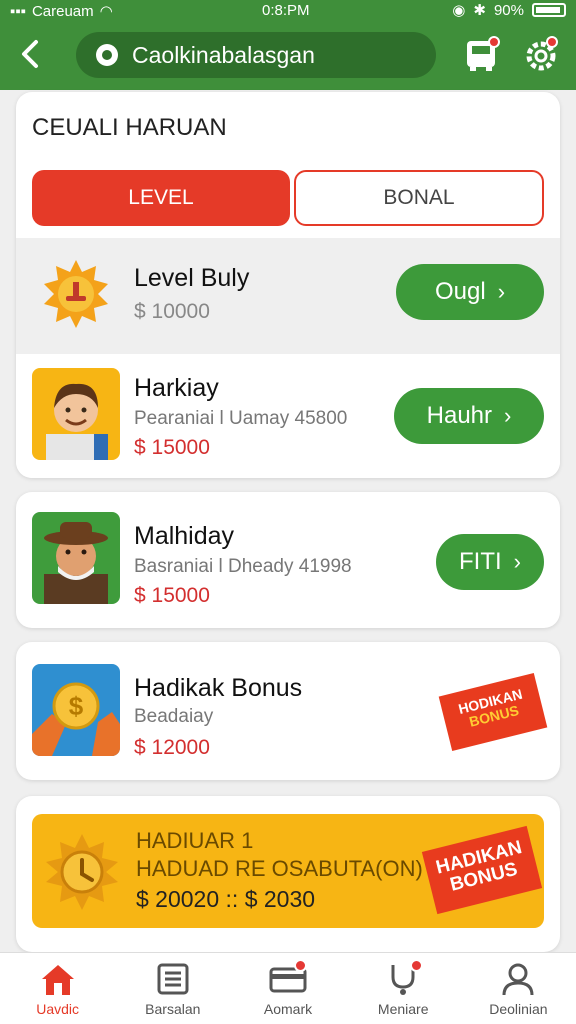 The width and height of the screenshot is (576, 1024). What do you see at coordinates (288, 296) in the screenshot?
I see `list-item: Level Buly $ 10000 Ougl ›` at bounding box center [288, 296].